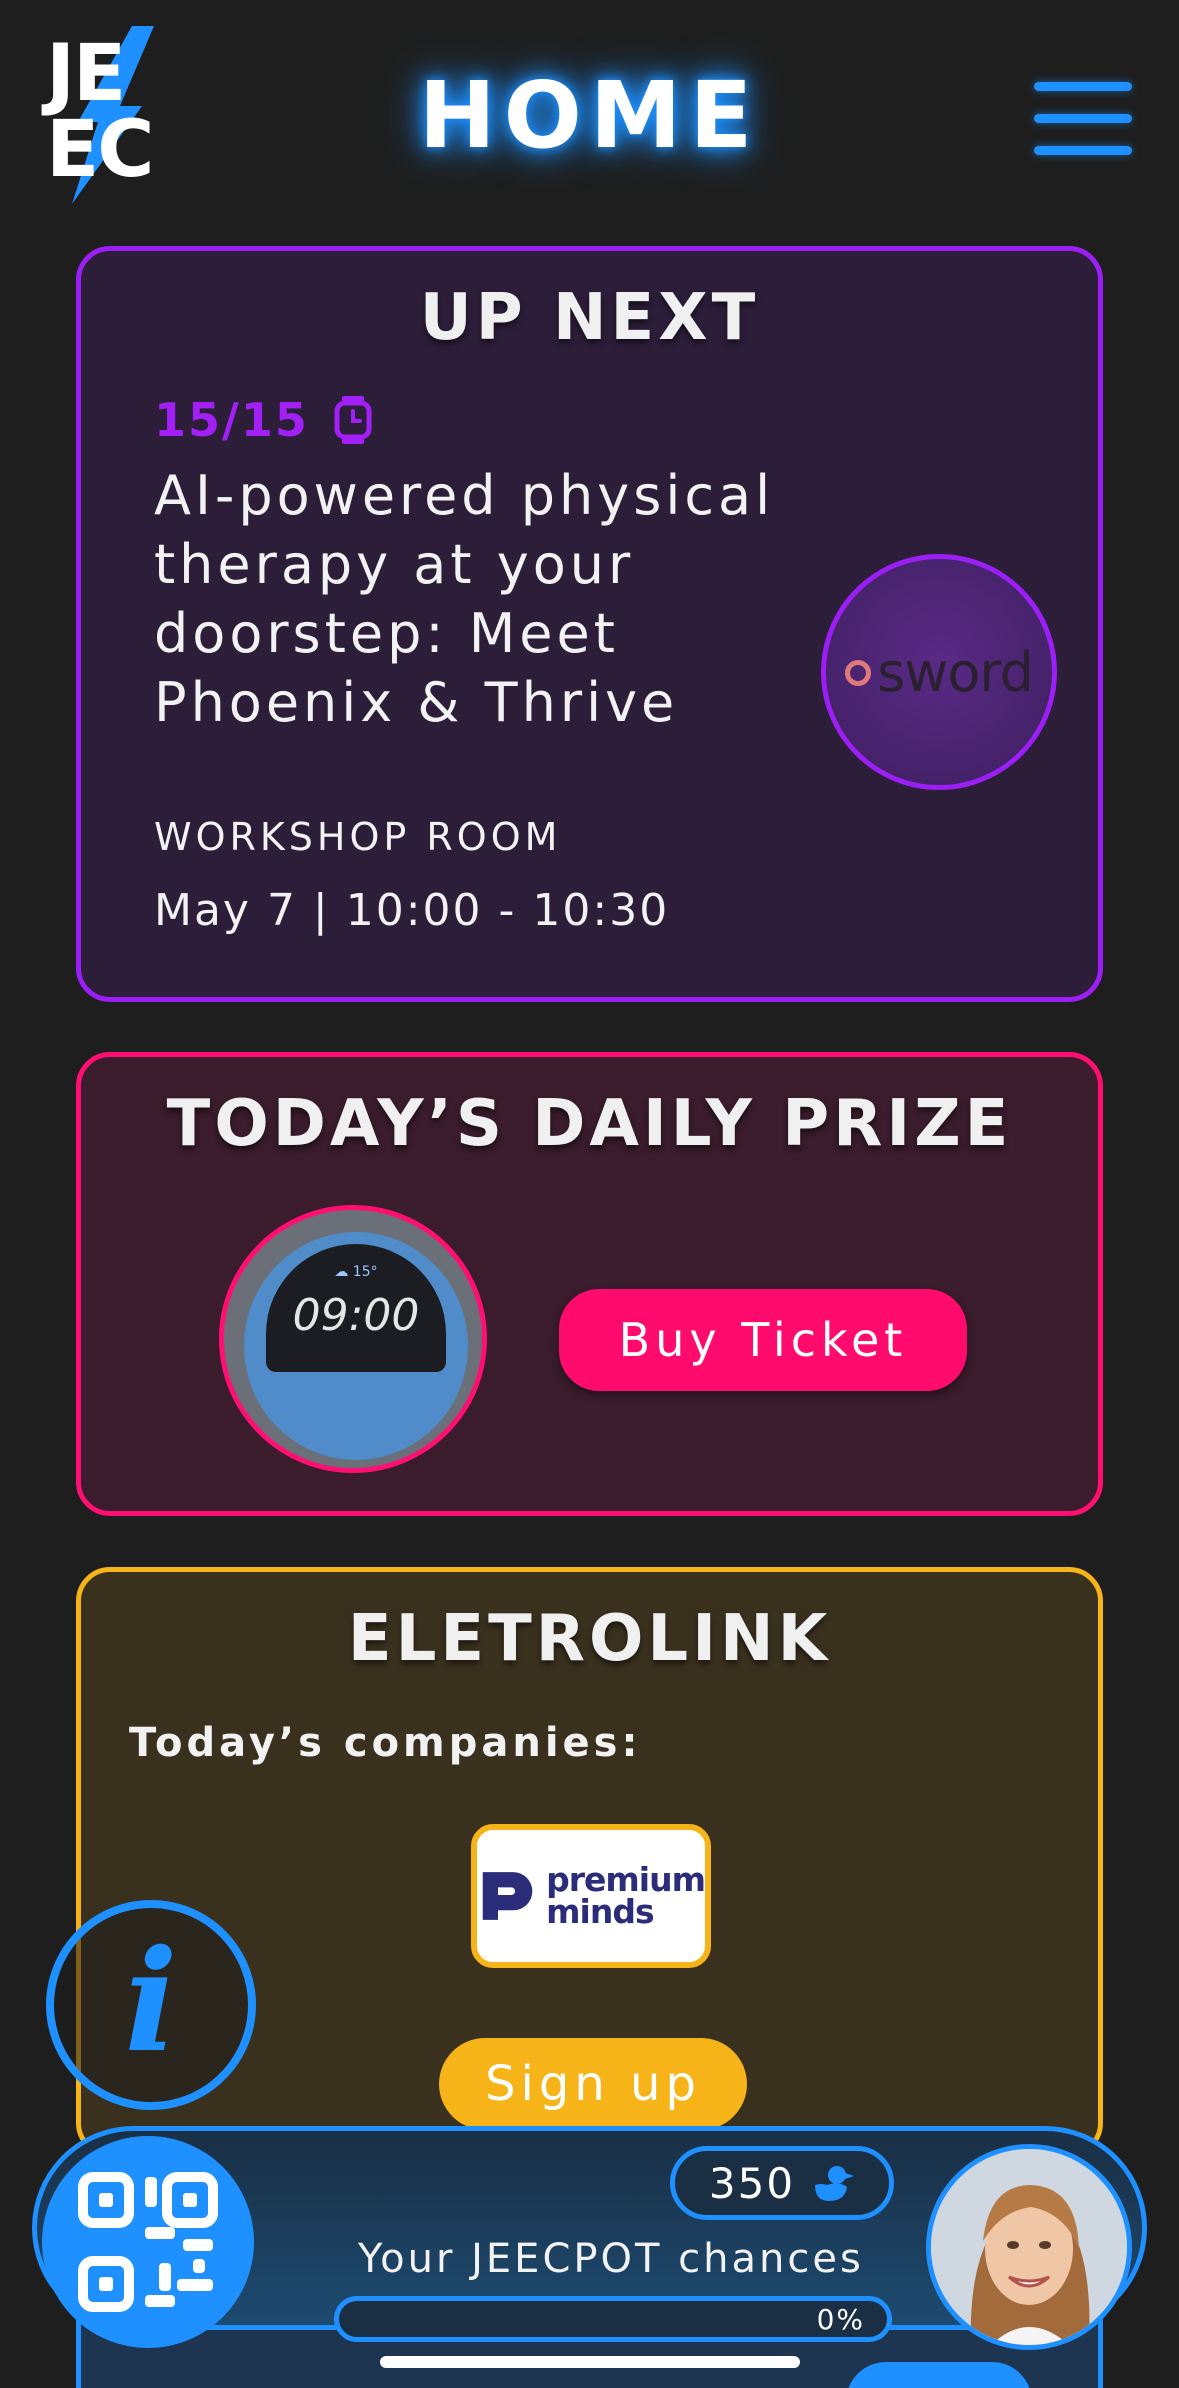  Describe the element at coordinates (1083, 120) in the screenshot. I see `menu-button` at that location.